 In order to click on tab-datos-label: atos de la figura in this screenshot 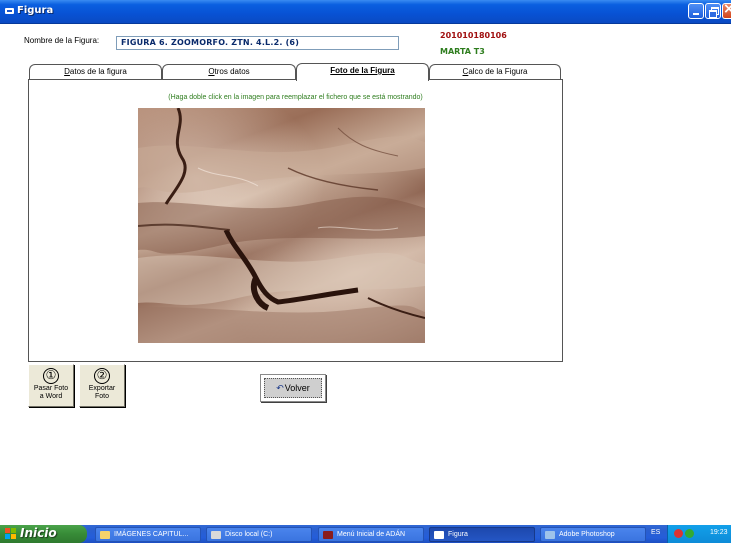, I will do `click(98, 71)`.